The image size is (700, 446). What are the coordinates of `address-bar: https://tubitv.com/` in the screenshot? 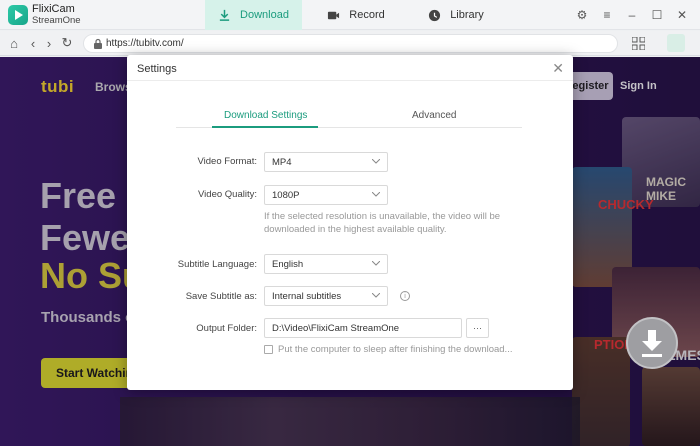 It's located at (350, 43).